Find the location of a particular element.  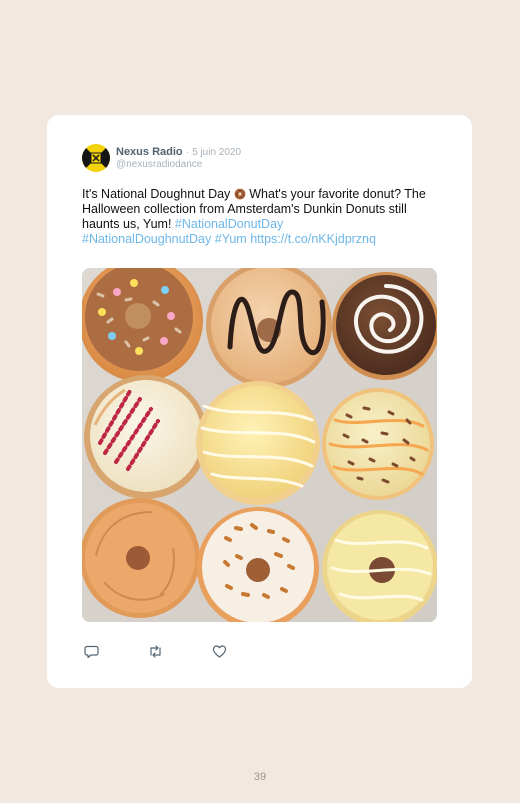

retweet-icon is located at coordinates (155, 651).